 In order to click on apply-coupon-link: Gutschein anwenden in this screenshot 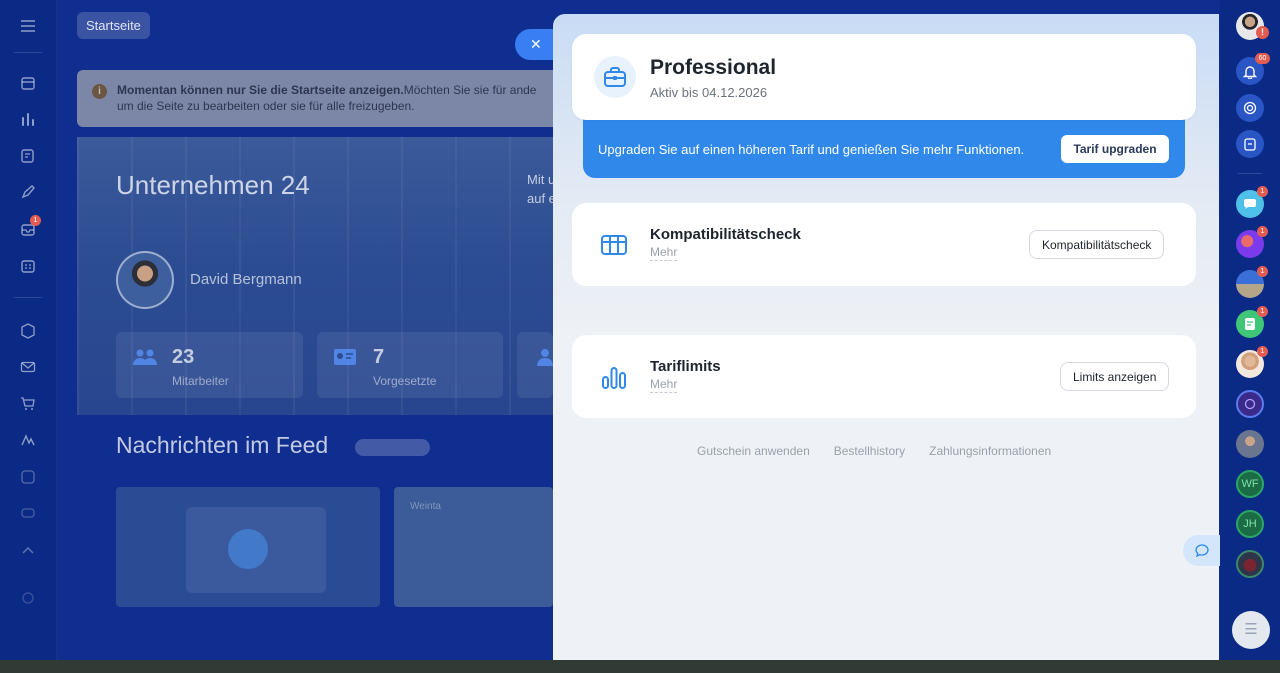, I will do `click(753, 451)`.